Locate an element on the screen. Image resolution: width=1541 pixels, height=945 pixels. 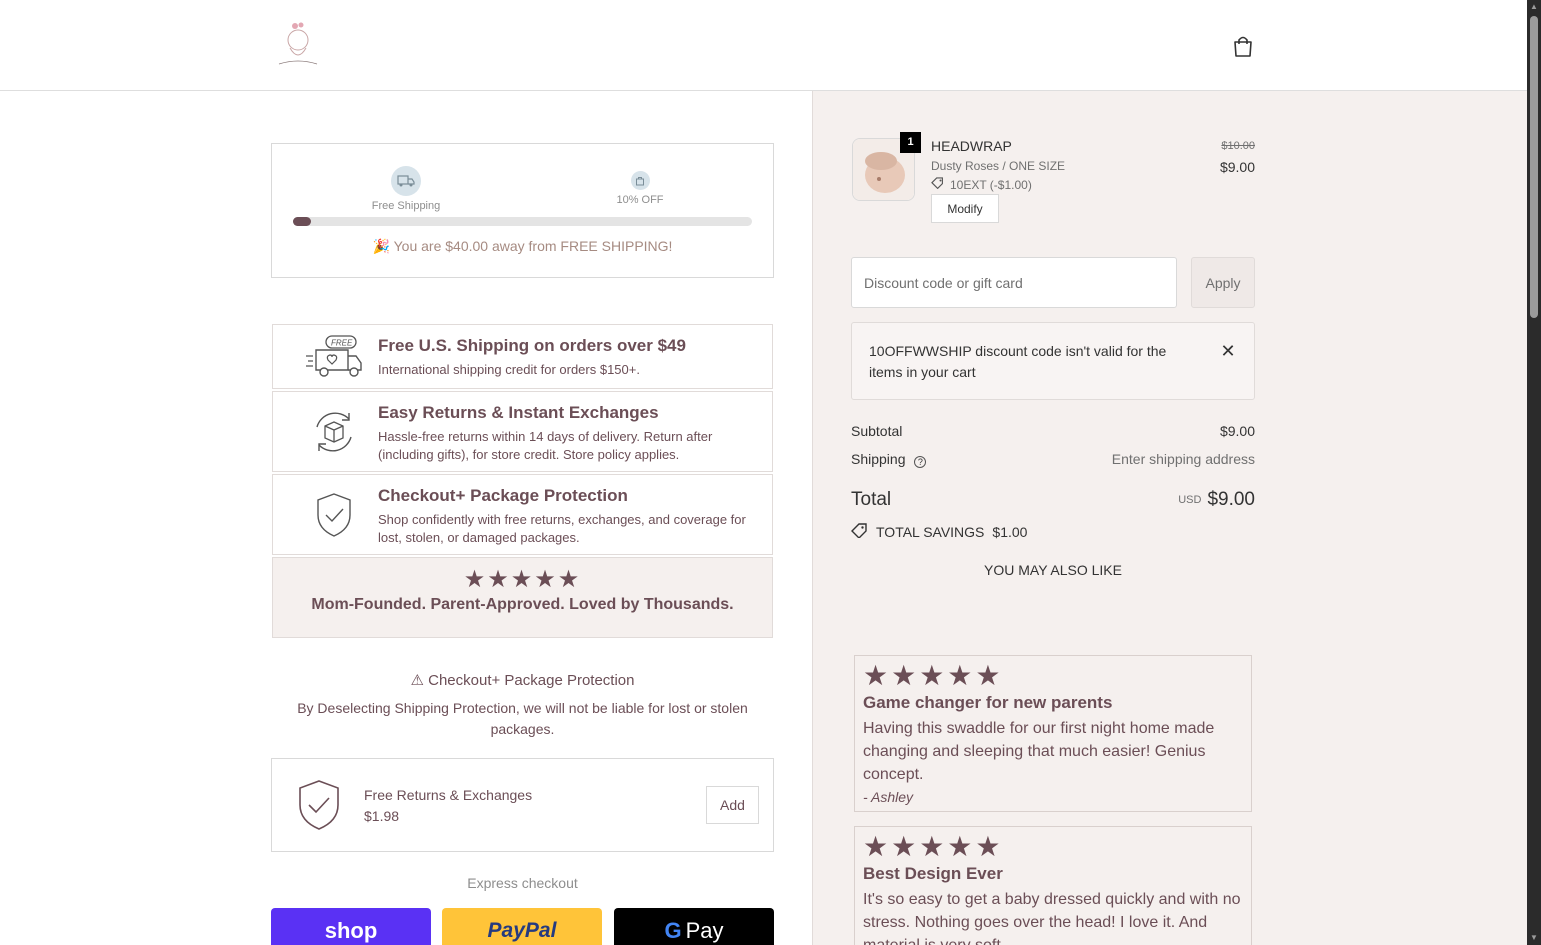
paypal-label: PayPal is located at coordinates (522, 930).